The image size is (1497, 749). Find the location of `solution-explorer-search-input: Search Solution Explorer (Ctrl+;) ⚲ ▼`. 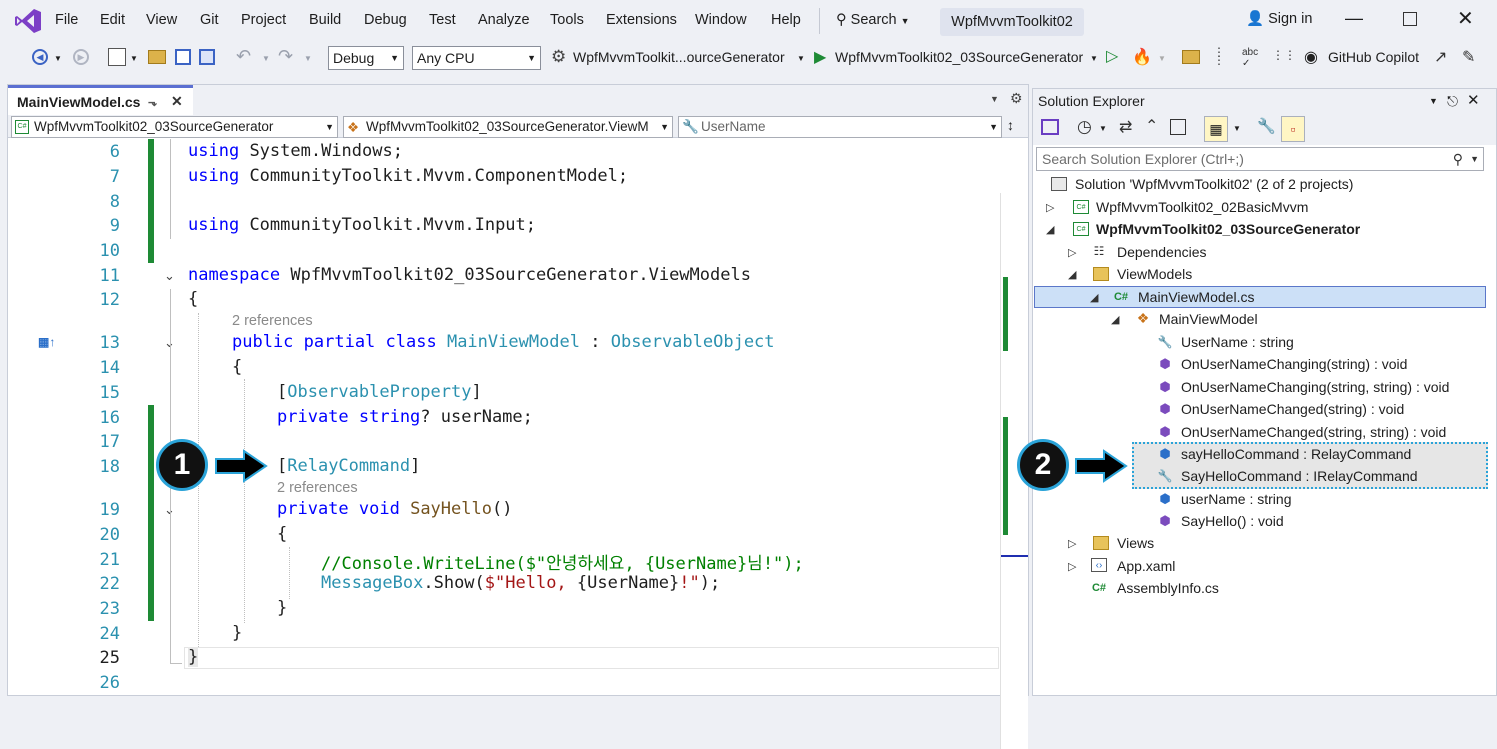

solution-explorer-search-input: Search Solution Explorer (Ctrl+;) ⚲ ▼ is located at coordinates (1260, 159).